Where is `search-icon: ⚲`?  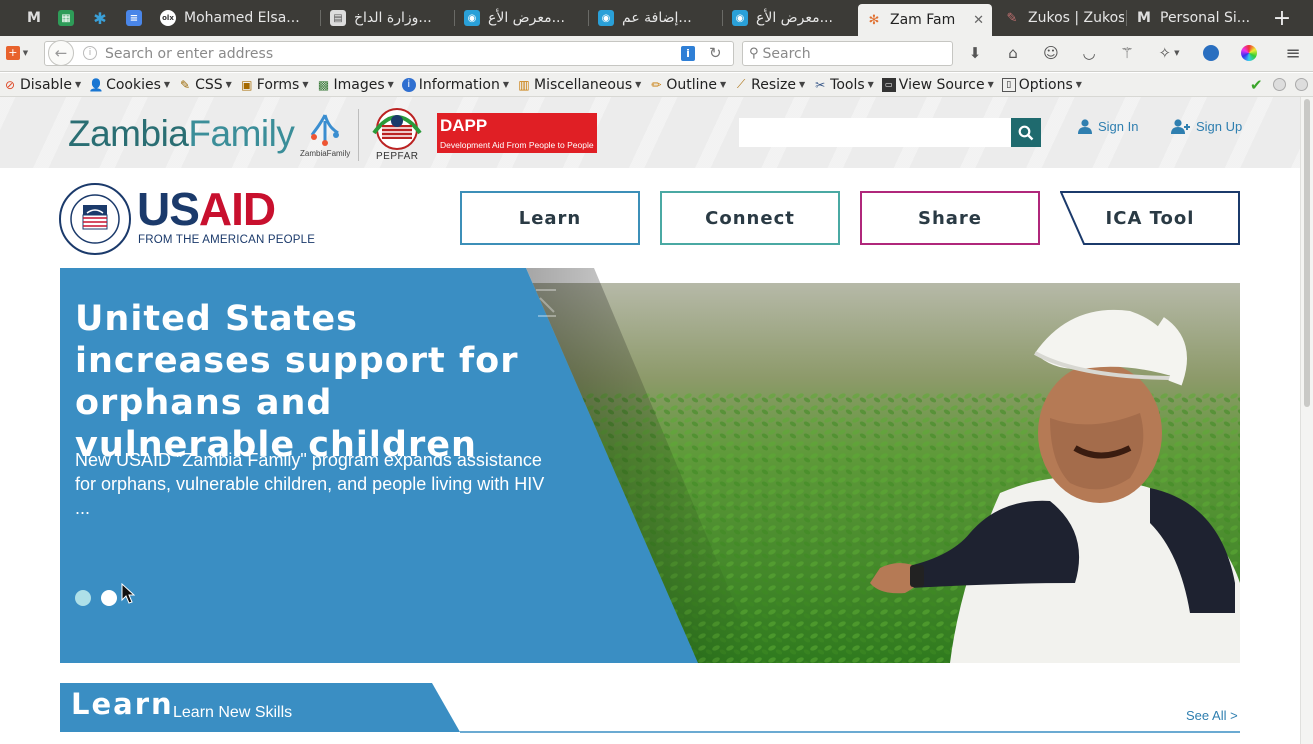
search-icon: ⚲ is located at coordinates (754, 53).